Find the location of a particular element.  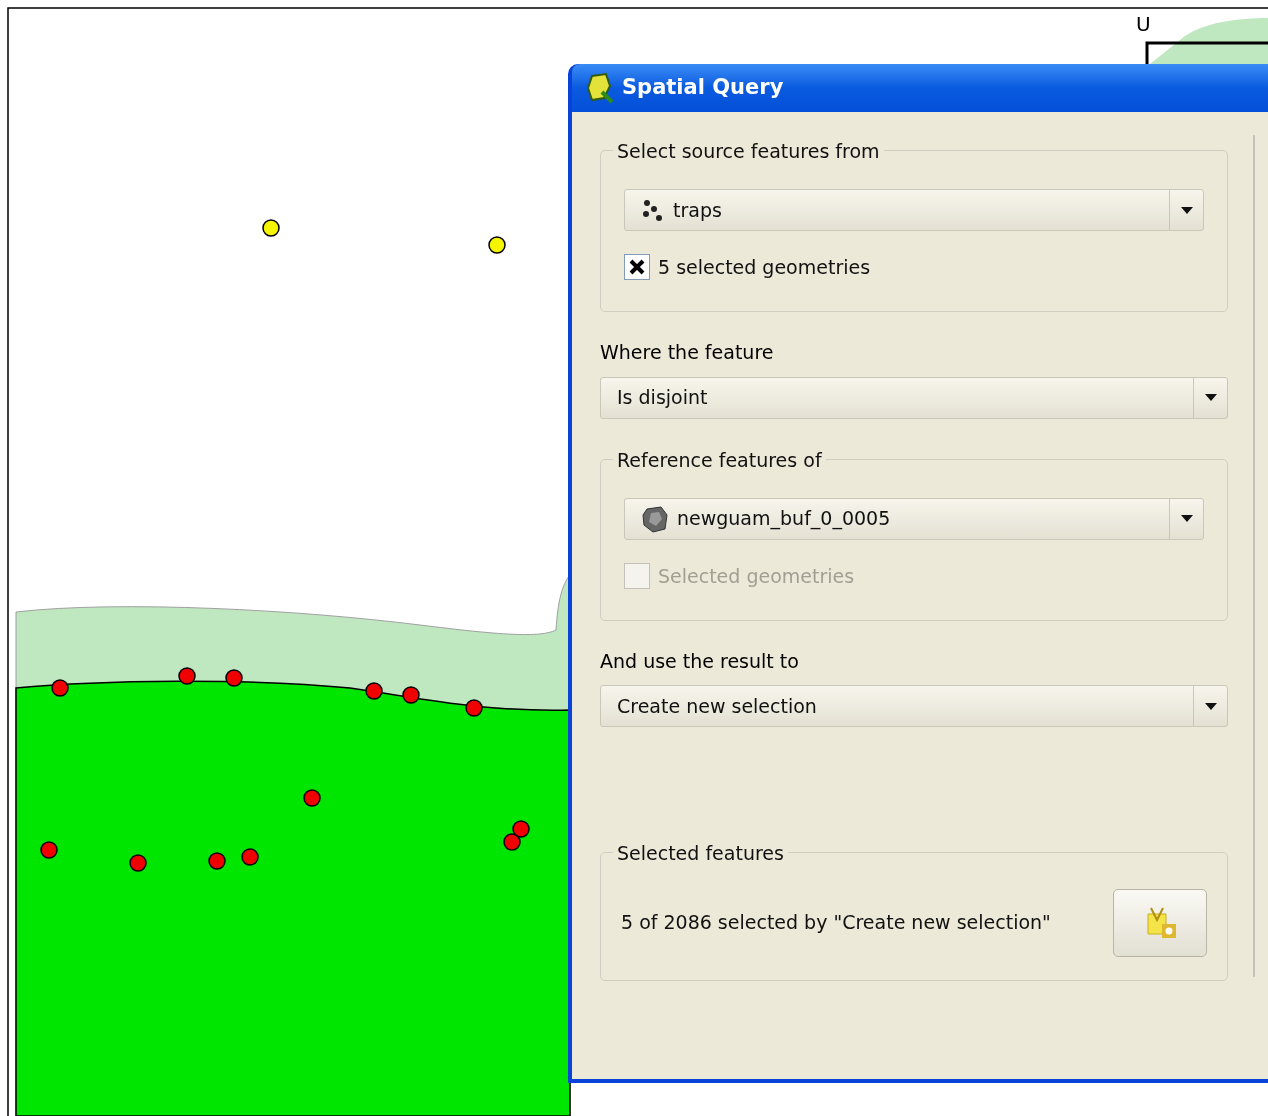

checkbox is located at coordinates (637, 267).